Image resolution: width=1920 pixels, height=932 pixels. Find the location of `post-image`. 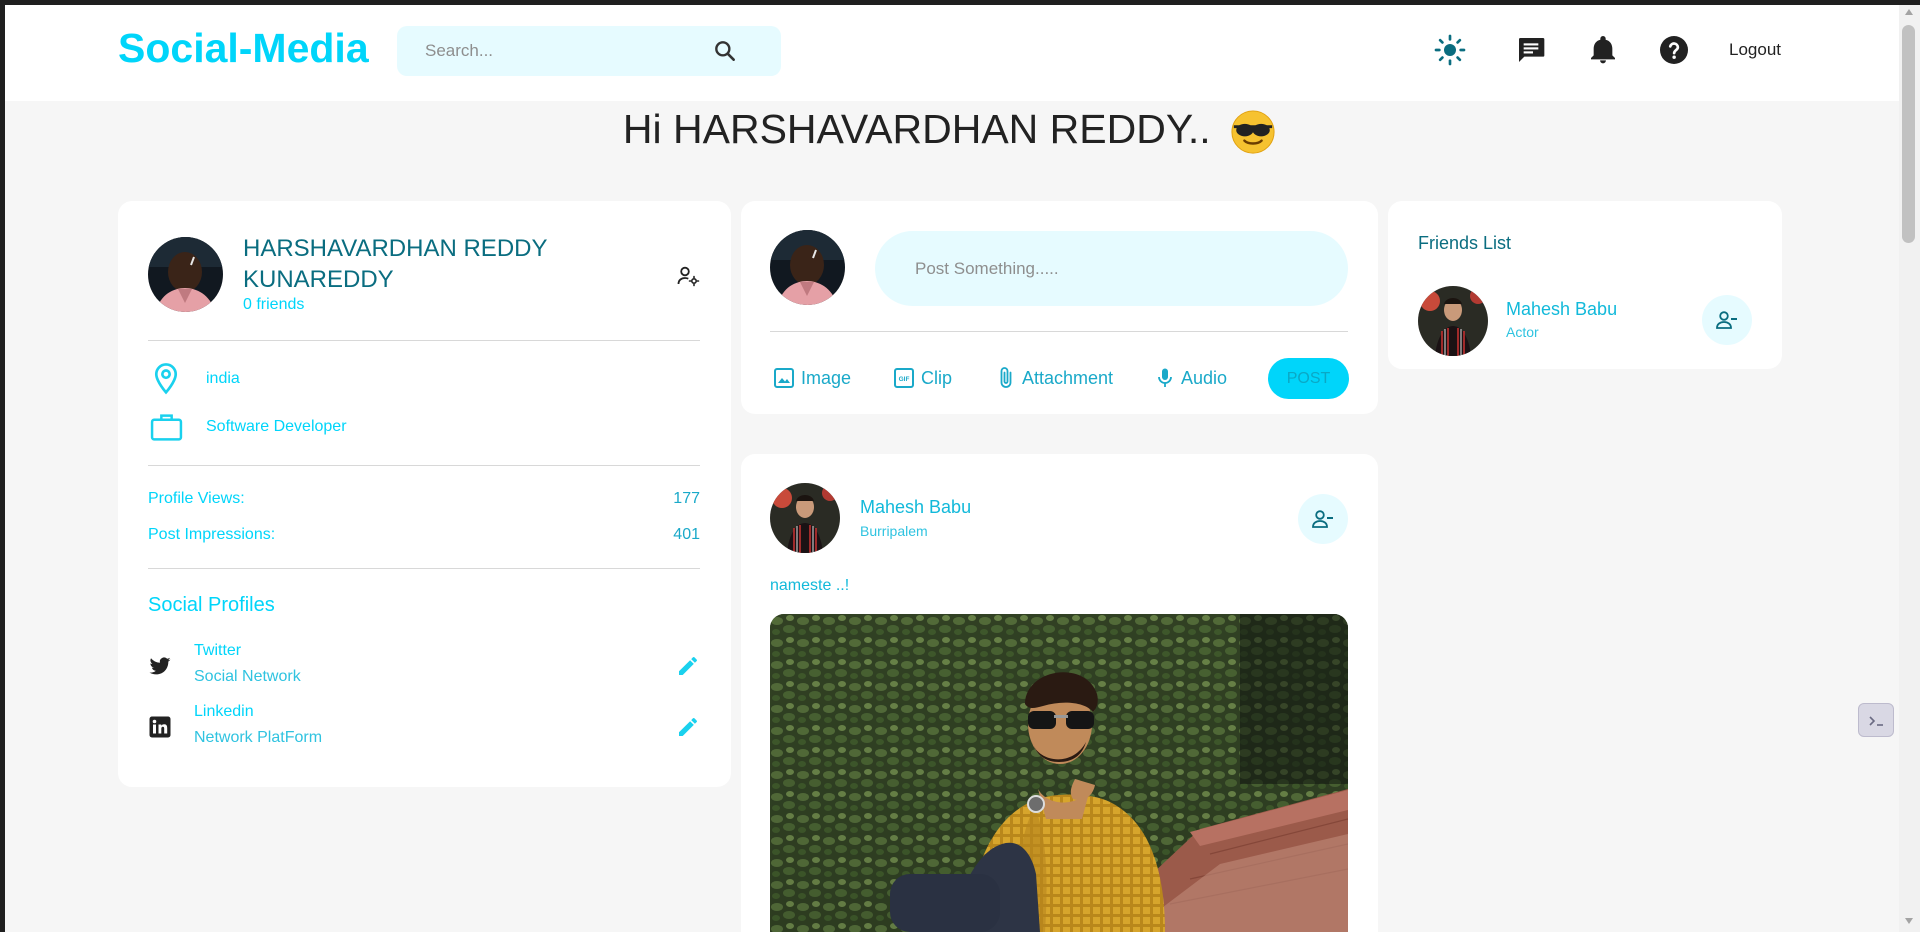

post-image is located at coordinates (1059, 773).